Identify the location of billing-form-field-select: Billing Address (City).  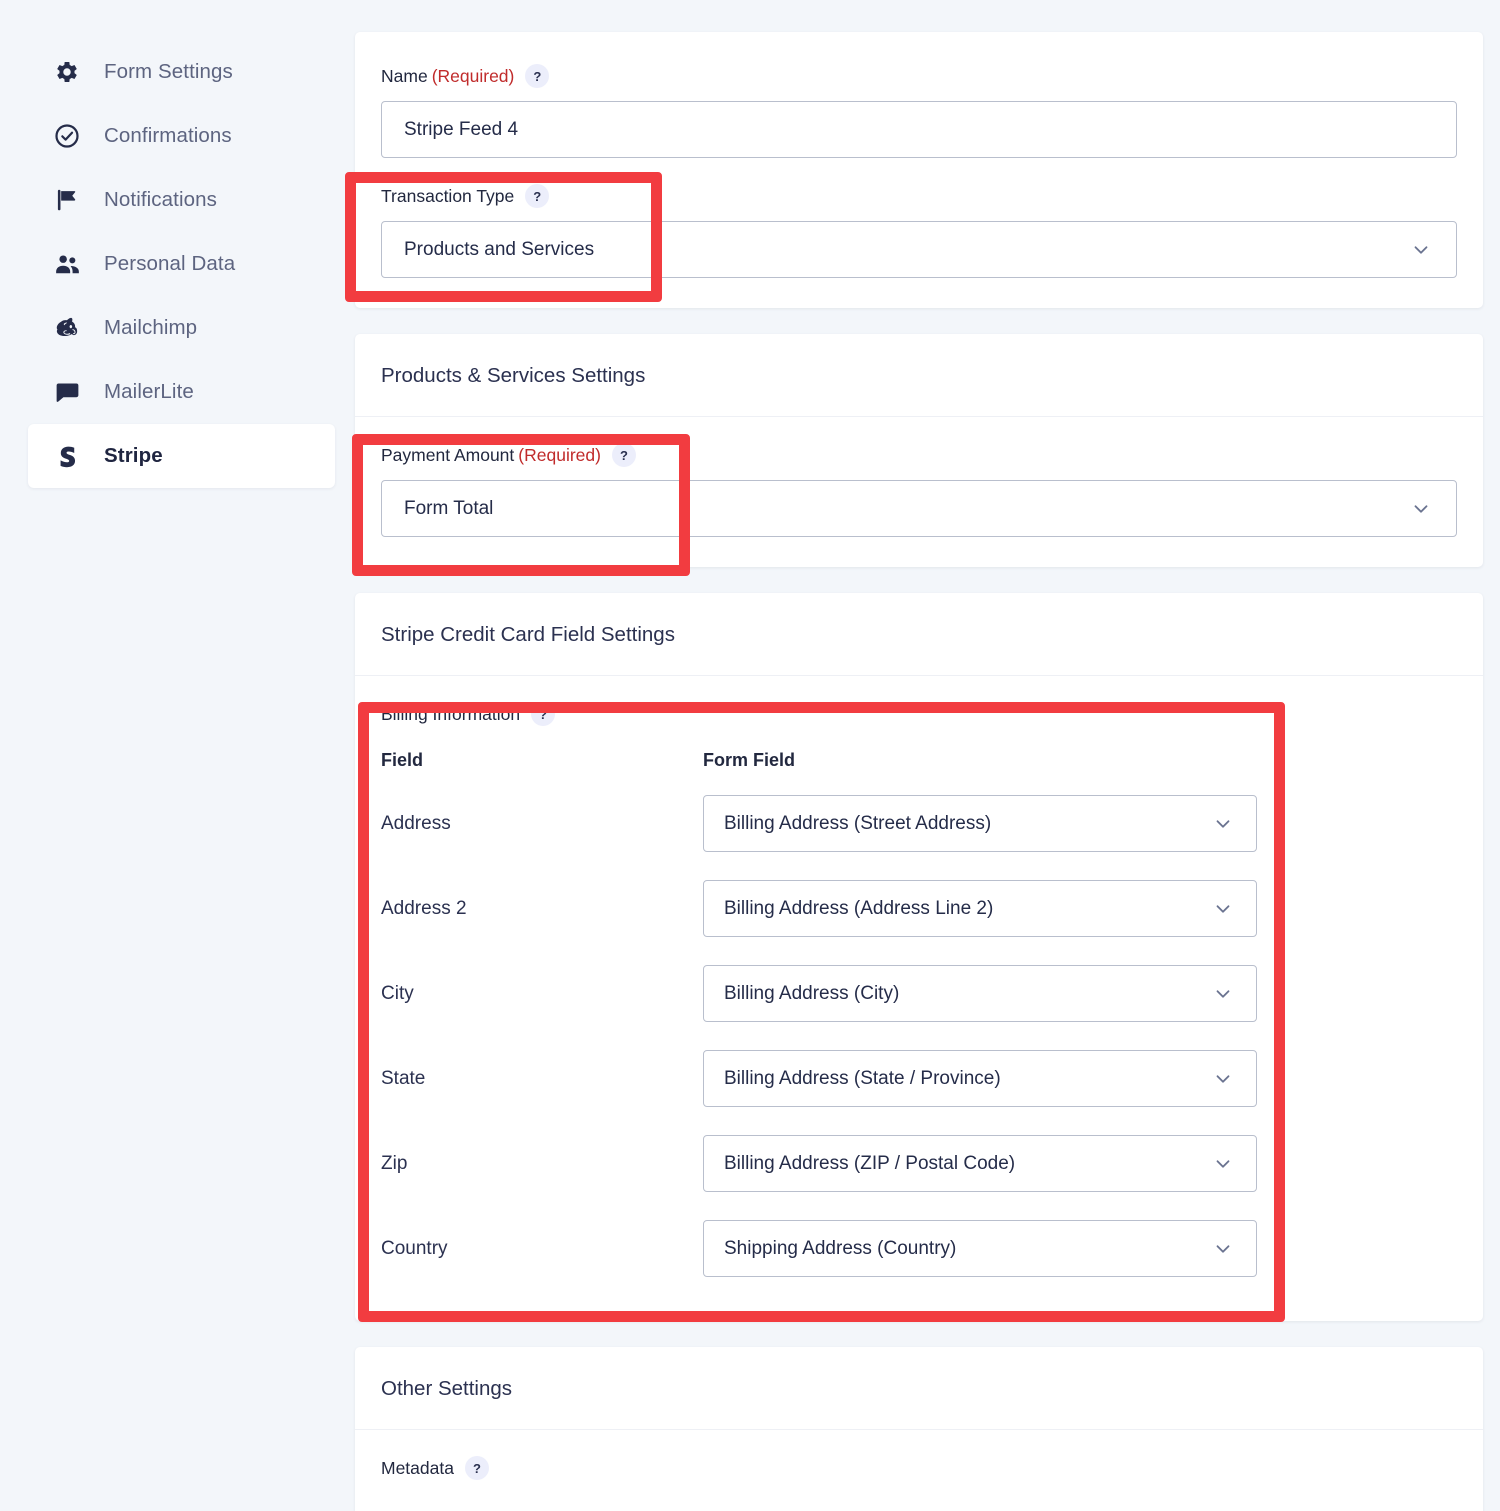
(980, 993).